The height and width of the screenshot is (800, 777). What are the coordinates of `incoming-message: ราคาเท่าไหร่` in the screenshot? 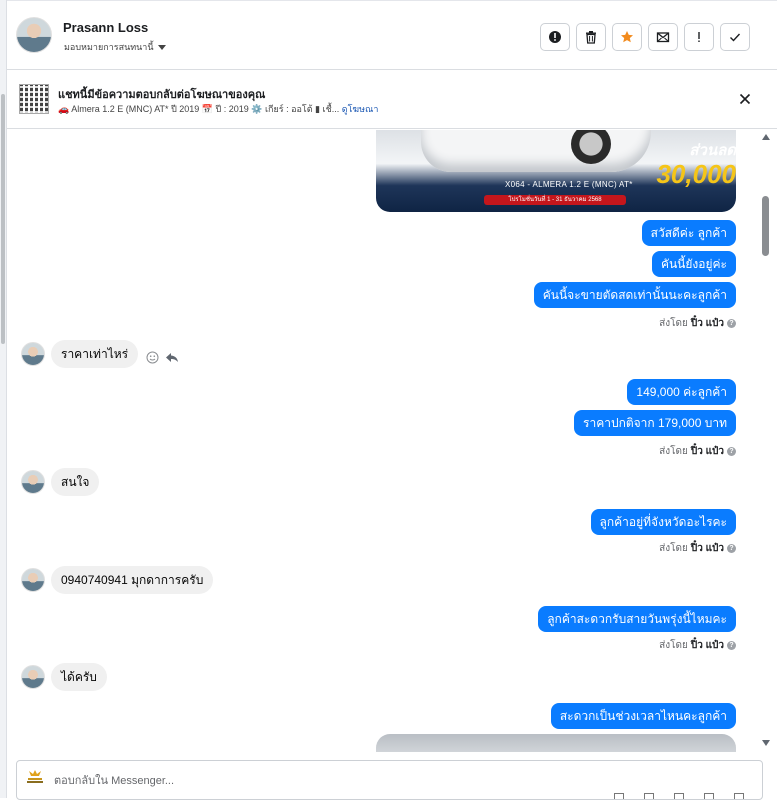 It's located at (95, 354).